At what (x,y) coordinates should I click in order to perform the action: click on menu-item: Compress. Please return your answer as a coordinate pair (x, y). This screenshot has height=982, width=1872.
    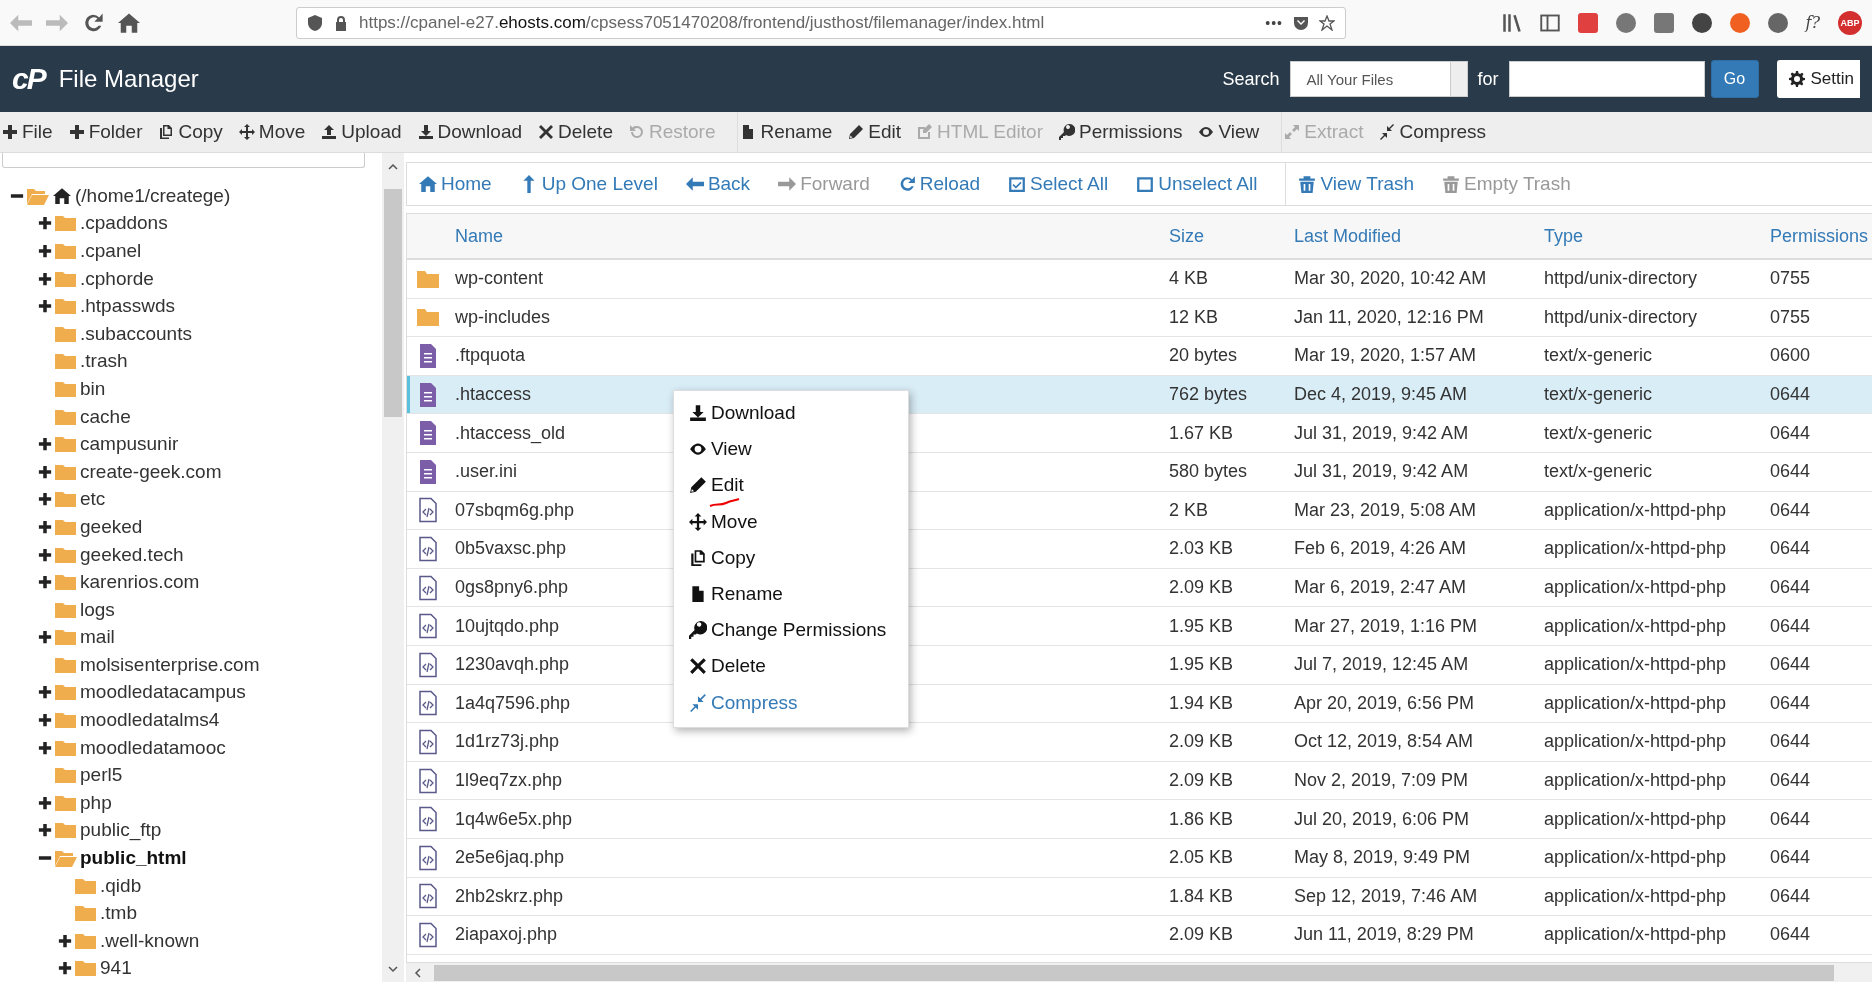
    Looking at the image, I should click on (791, 702).